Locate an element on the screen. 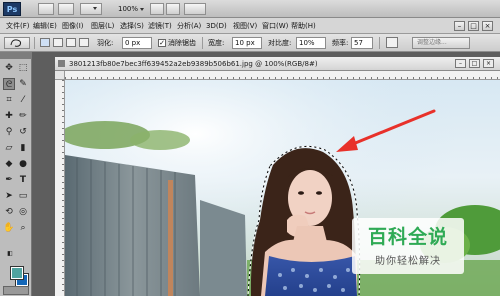  frequency-label: 频率: is located at coordinates (340, 43).